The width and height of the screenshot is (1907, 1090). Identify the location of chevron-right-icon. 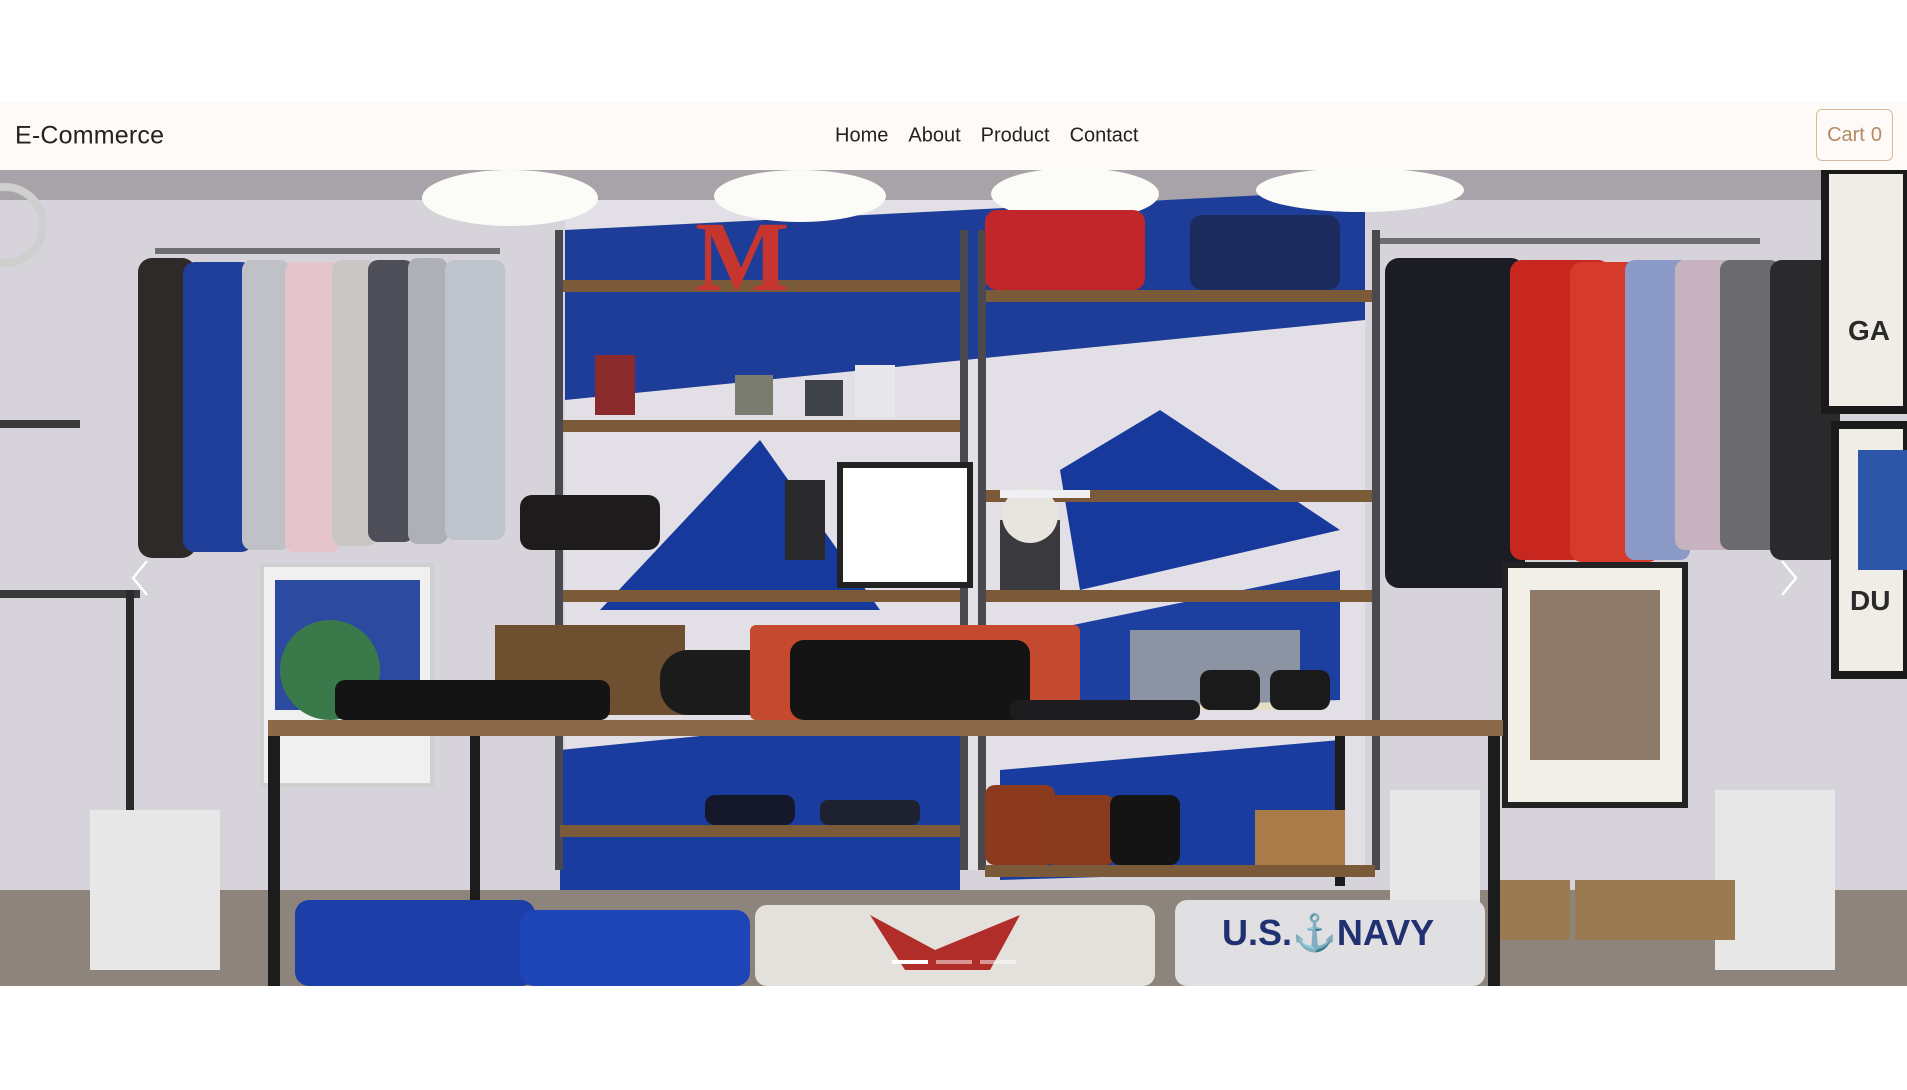
(1789, 578).